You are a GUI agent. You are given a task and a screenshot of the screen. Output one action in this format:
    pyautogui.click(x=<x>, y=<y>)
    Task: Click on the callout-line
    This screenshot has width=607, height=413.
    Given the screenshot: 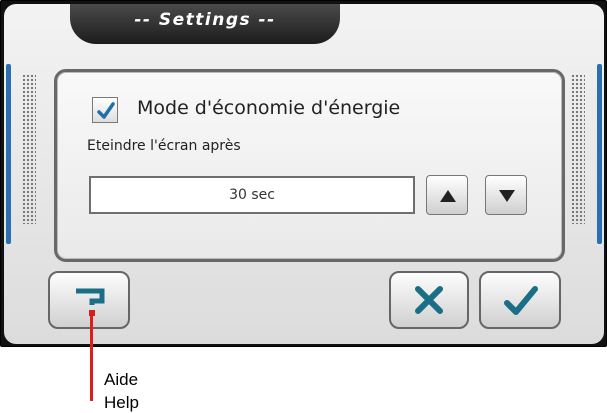 What is the action you would take?
    pyautogui.click(x=91, y=357)
    